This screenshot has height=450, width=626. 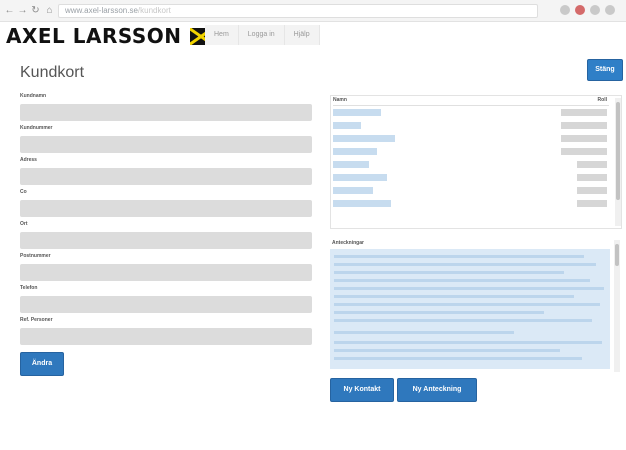 I want to click on notes-label: Anteckningar, so click(x=348, y=243).